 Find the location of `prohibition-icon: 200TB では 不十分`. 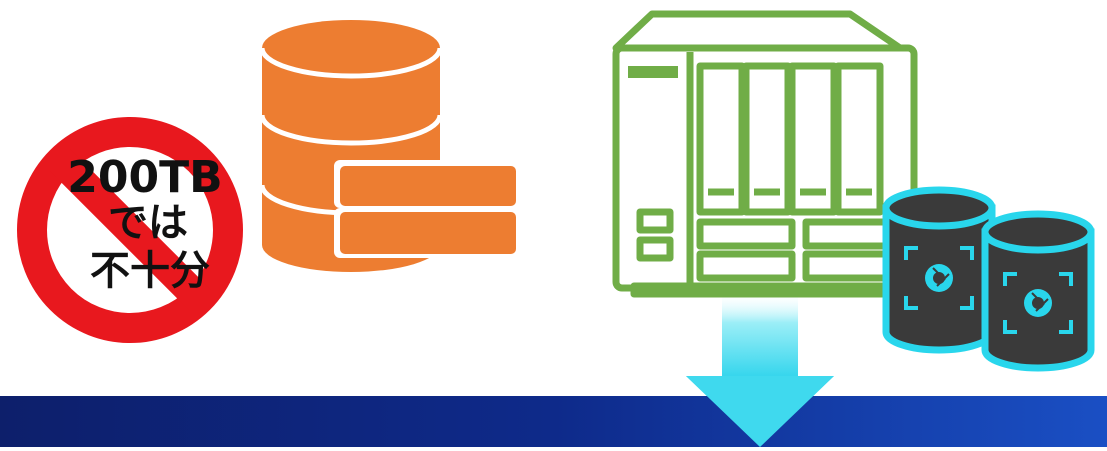

prohibition-icon: 200TB では 不十分 is located at coordinates (130, 230).